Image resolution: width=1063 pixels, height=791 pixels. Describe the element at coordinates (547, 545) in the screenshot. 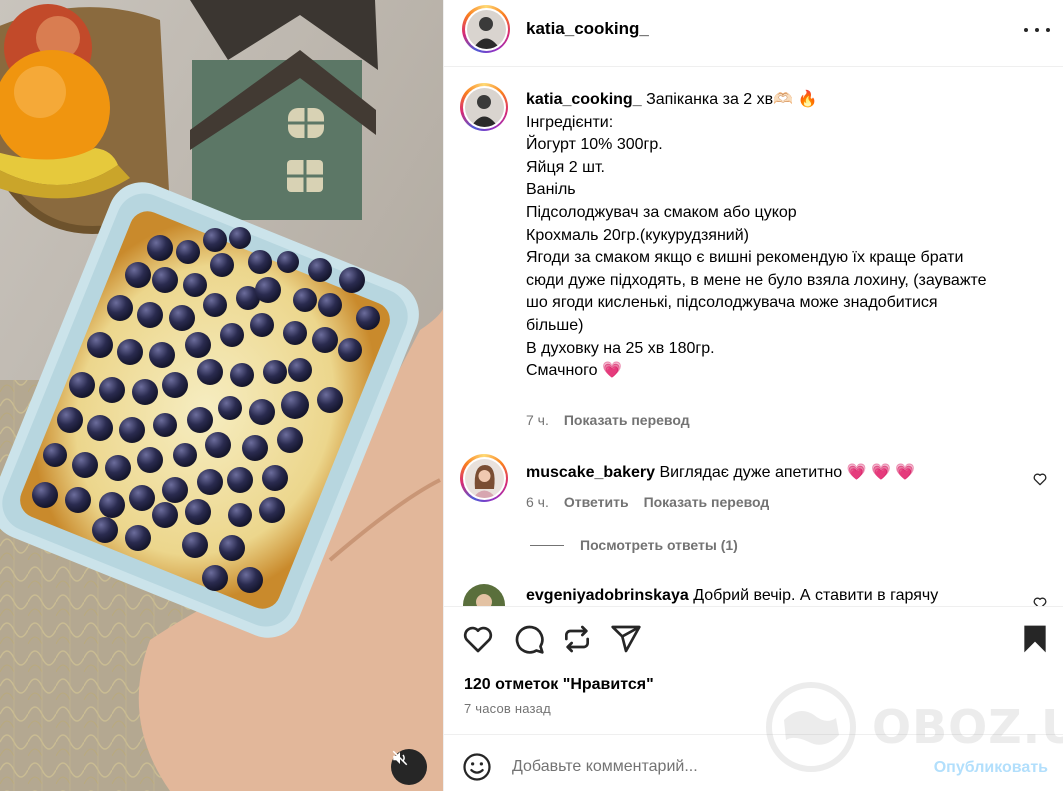

I see `replies-dash` at that location.